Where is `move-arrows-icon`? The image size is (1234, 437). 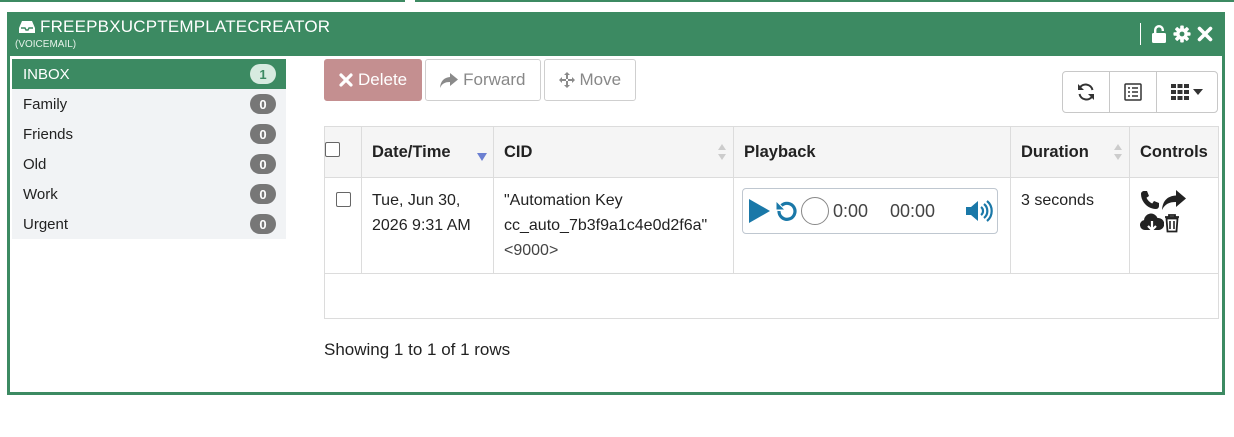
move-arrows-icon is located at coordinates (566, 80).